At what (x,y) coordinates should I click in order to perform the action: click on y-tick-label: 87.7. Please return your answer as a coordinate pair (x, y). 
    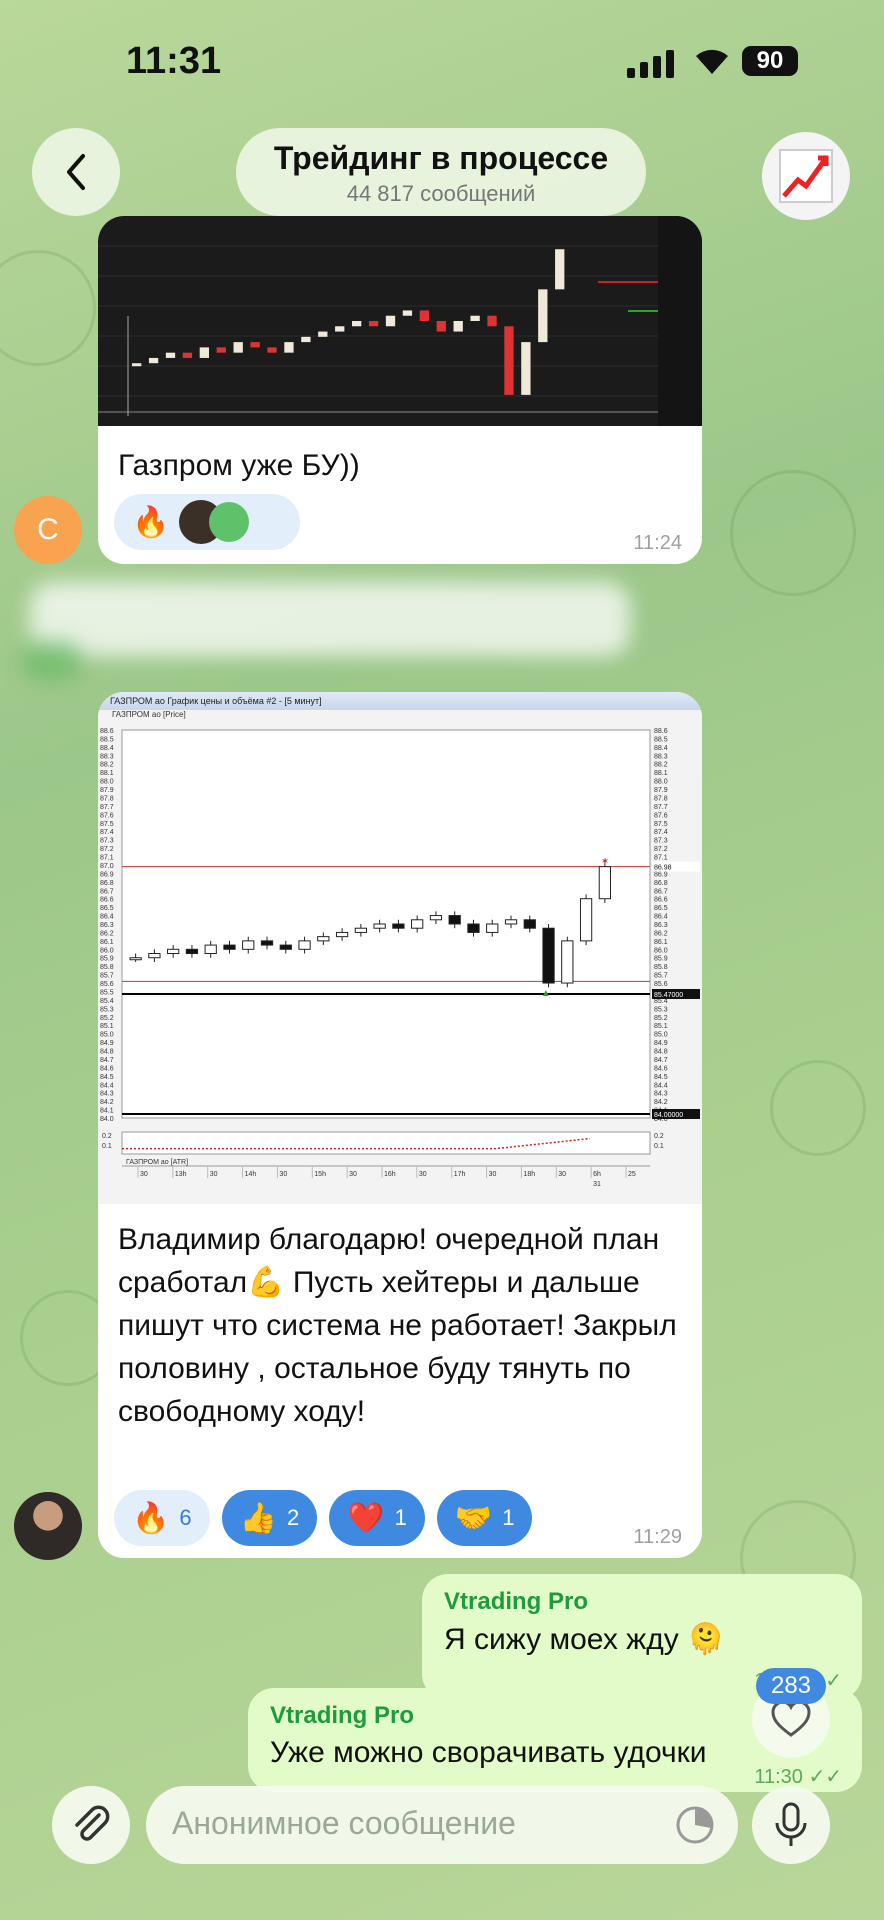
    Looking at the image, I should click on (107, 807).